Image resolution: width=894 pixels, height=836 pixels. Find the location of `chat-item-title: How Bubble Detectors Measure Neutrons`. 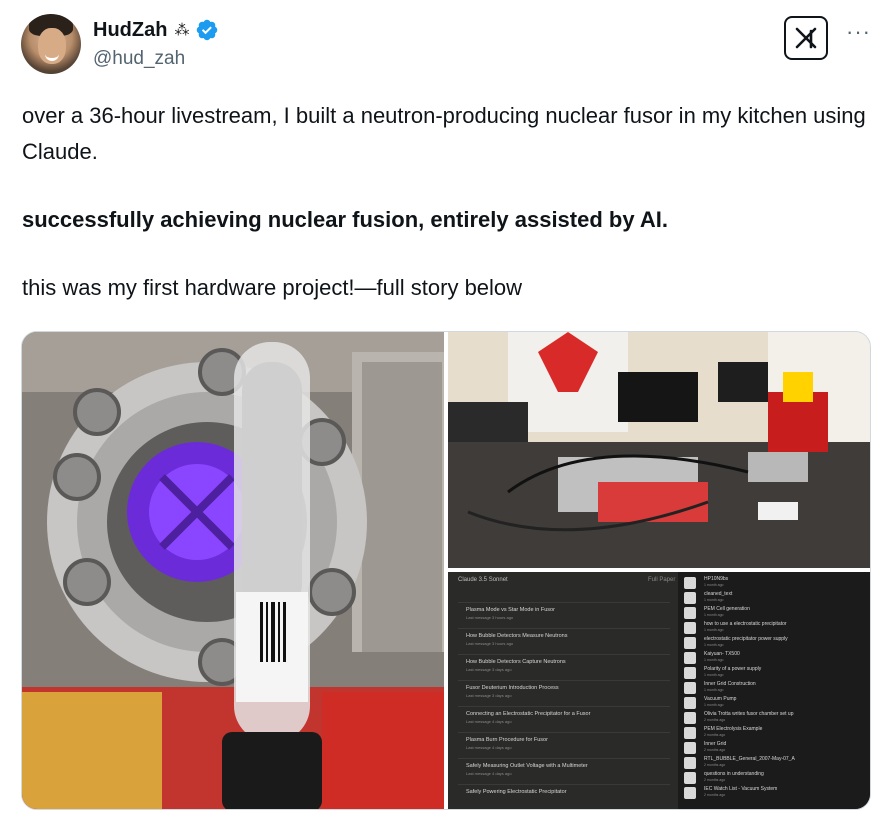

chat-item-title: How Bubble Detectors Measure Neutrons is located at coordinates (517, 636).